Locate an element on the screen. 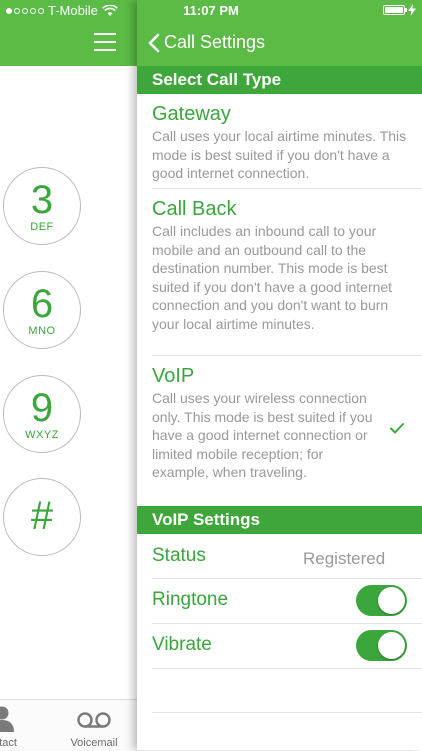  dial-key-hash: # is located at coordinates (42, 517).